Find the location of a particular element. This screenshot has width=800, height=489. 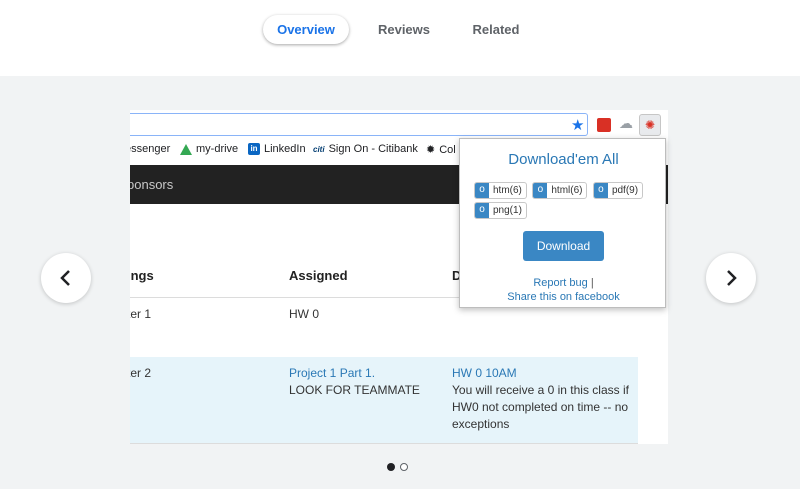

bookmark-my-drive: my-drive is located at coordinates (209, 149).